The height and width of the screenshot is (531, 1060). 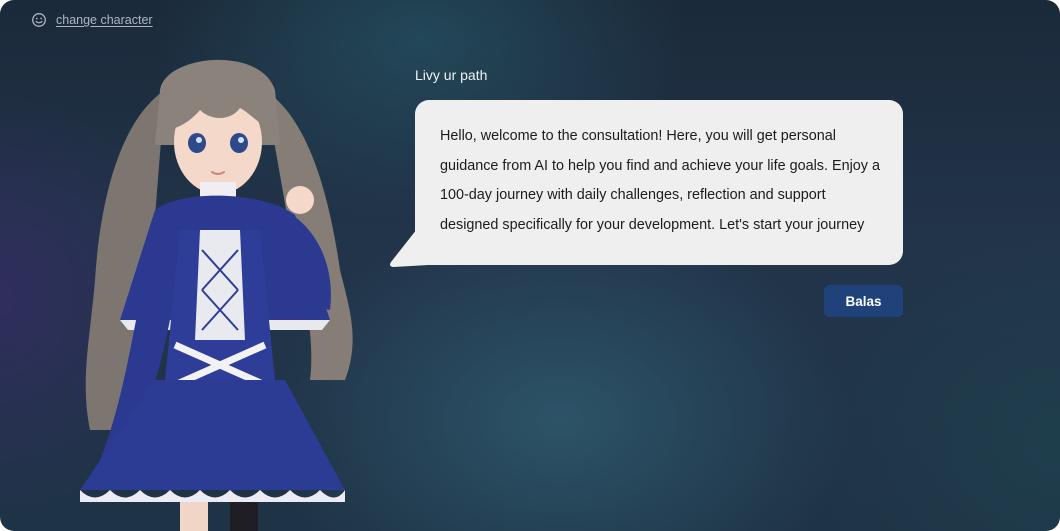 What do you see at coordinates (104, 20) in the screenshot?
I see `change-character-link: change character` at bounding box center [104, 20].